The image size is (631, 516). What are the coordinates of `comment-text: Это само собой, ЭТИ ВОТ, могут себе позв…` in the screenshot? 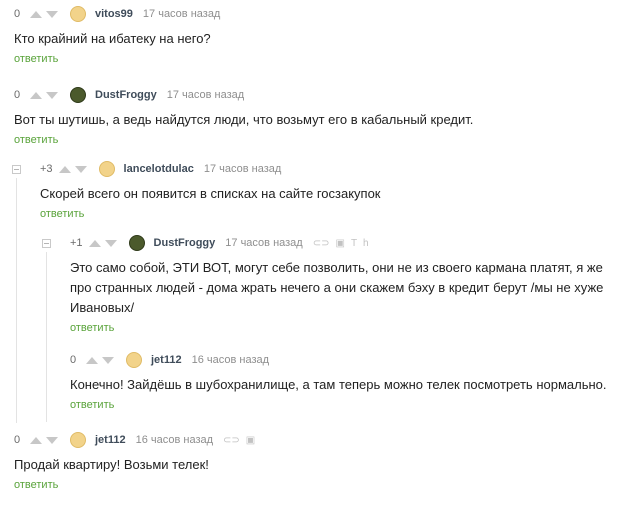 It's located at (337, 287).